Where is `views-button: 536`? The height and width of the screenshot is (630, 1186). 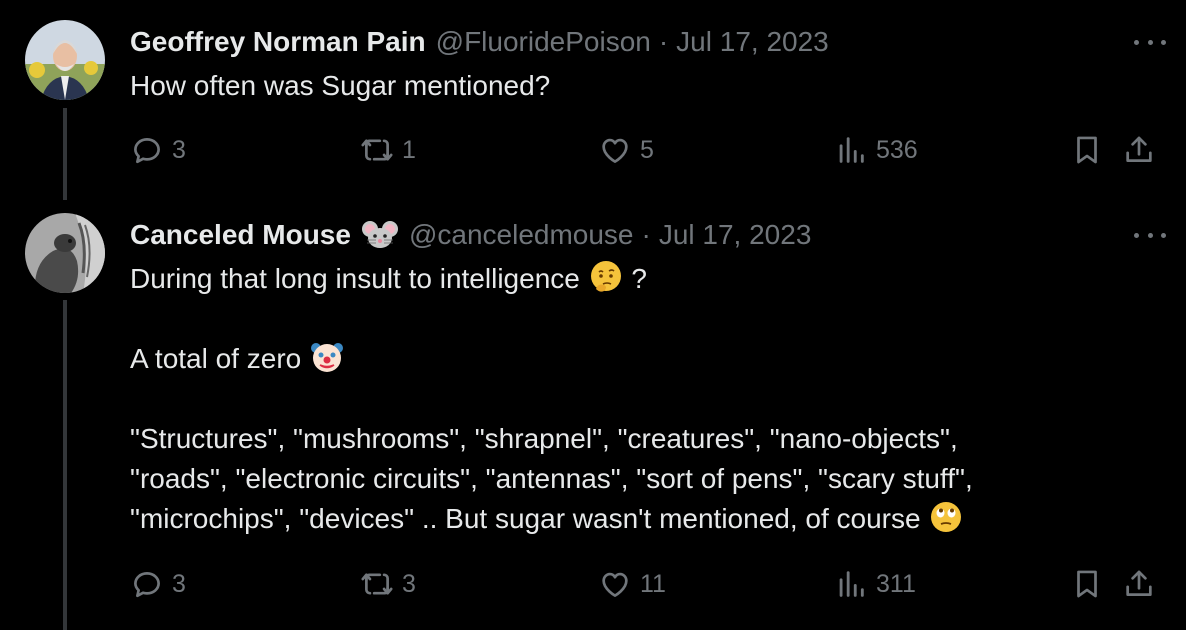
views-button: 536 is located at coordinates (876, 150).